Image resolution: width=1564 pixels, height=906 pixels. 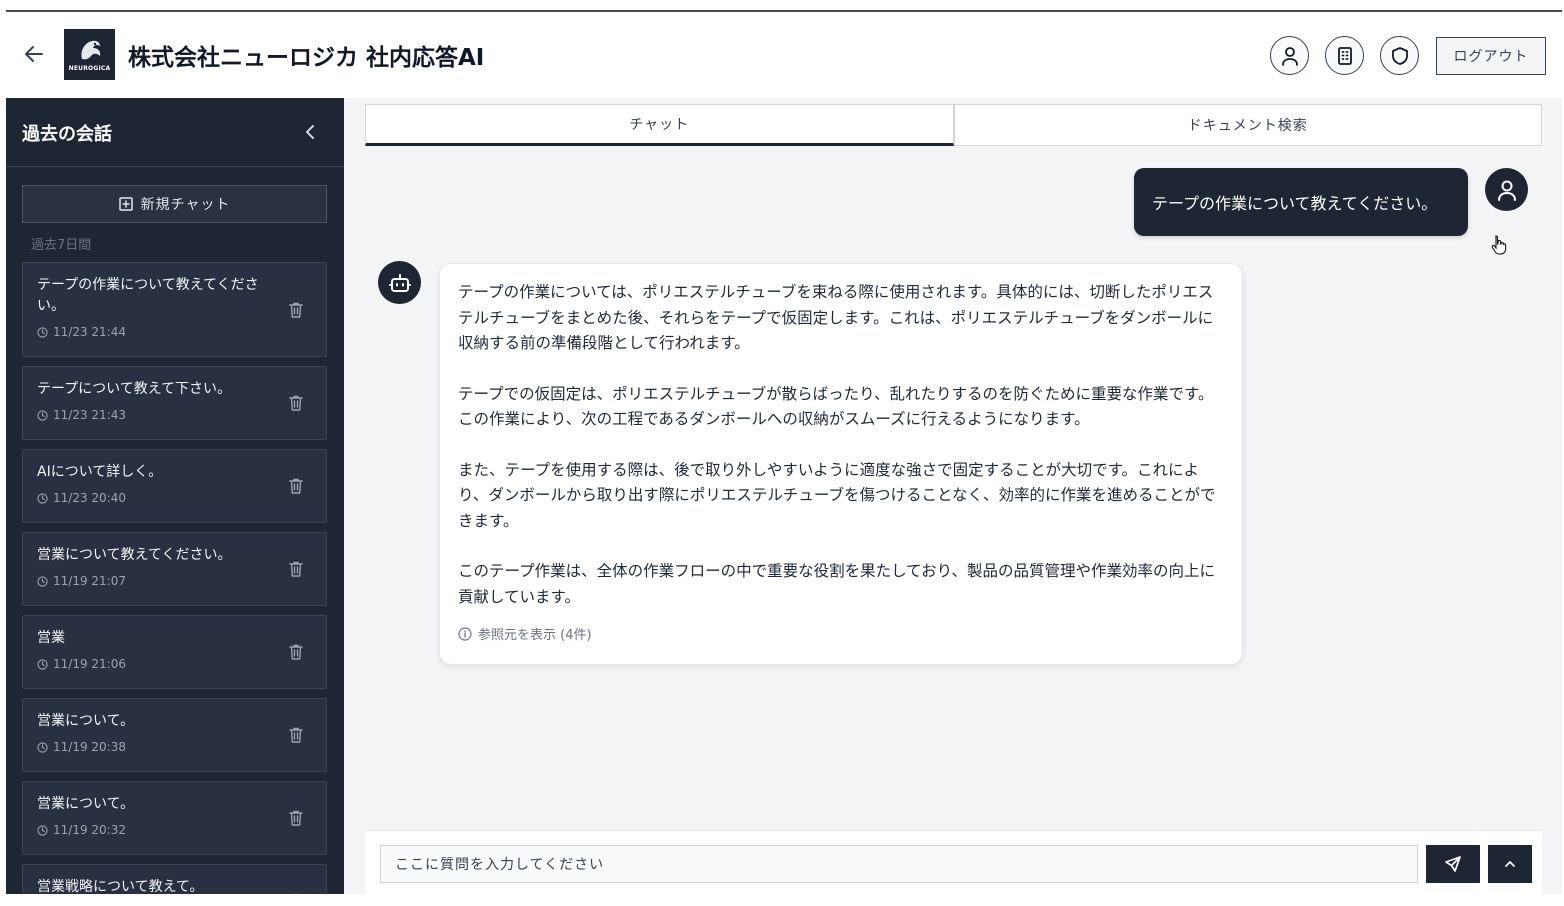 What do you see at coordinates (89, 664) in the screenshot?
I see `conversation-time-text: 11/19 21:06` at bounding box center [89, 664].